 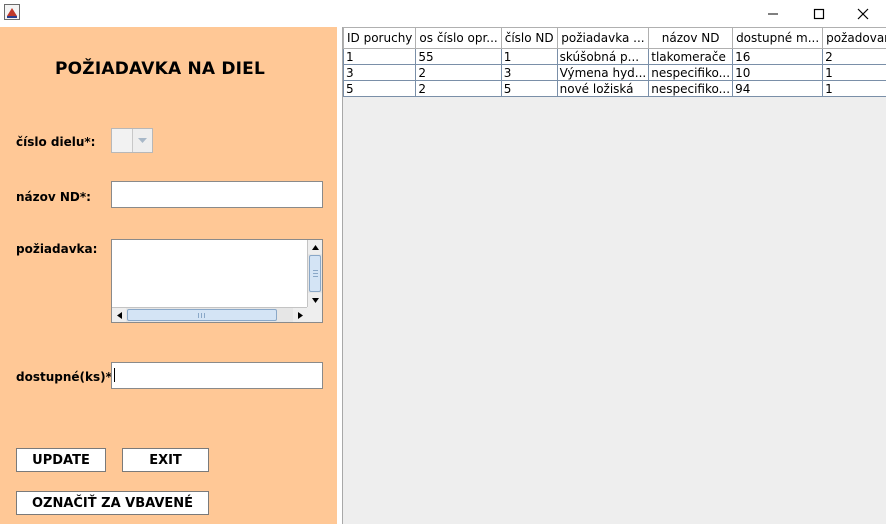 What do you see at coordinates (458, 56) in the screenshot?
I see `table-cell: 55` at bounding box center [458, 56].